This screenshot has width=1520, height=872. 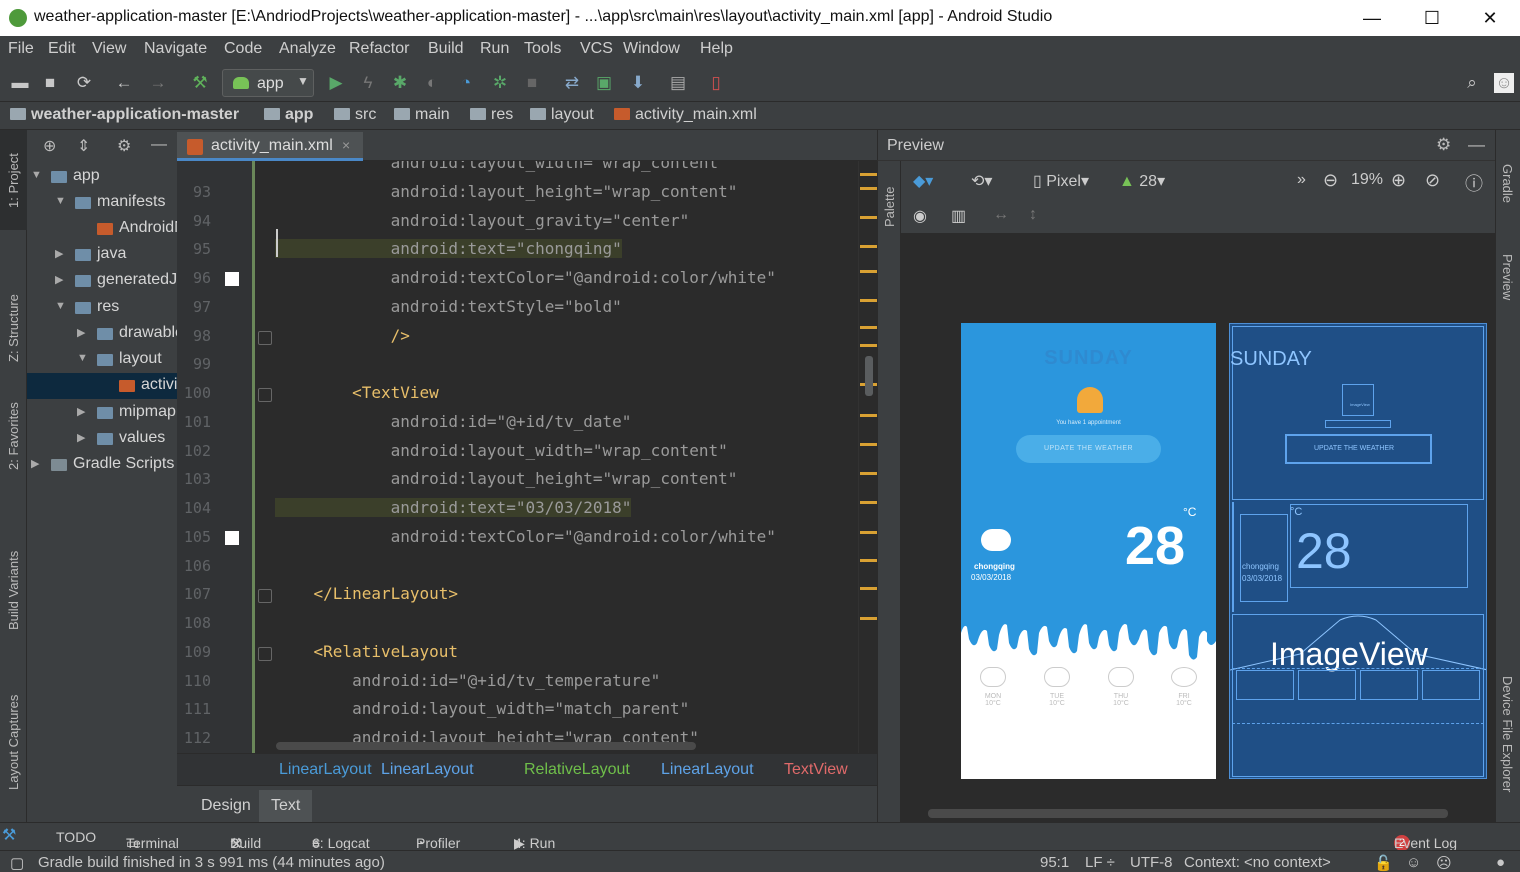 I want to click on profile-icon: ◔, so click(x=466, y=83).